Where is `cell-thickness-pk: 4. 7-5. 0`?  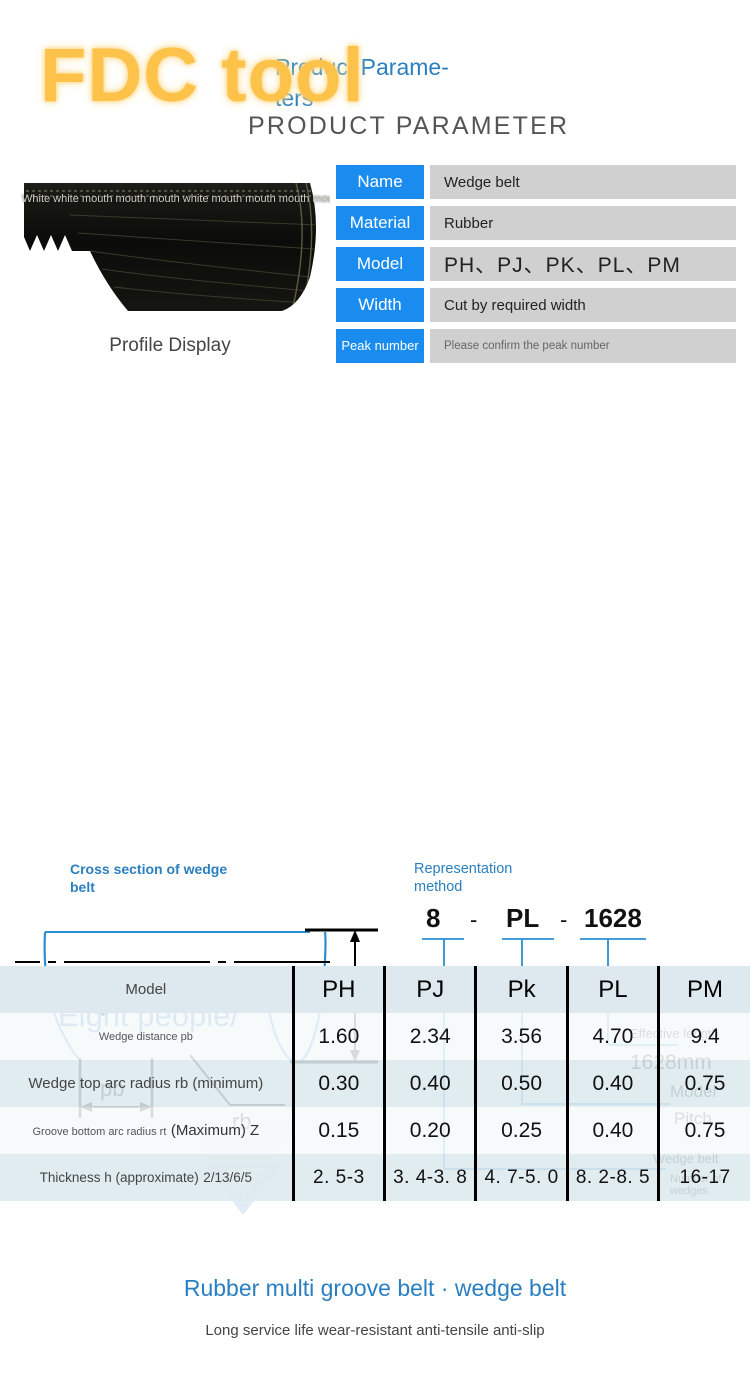 cell-thickness-pk: 4. 7-5. 0 is located at coordinates (521, 1177).